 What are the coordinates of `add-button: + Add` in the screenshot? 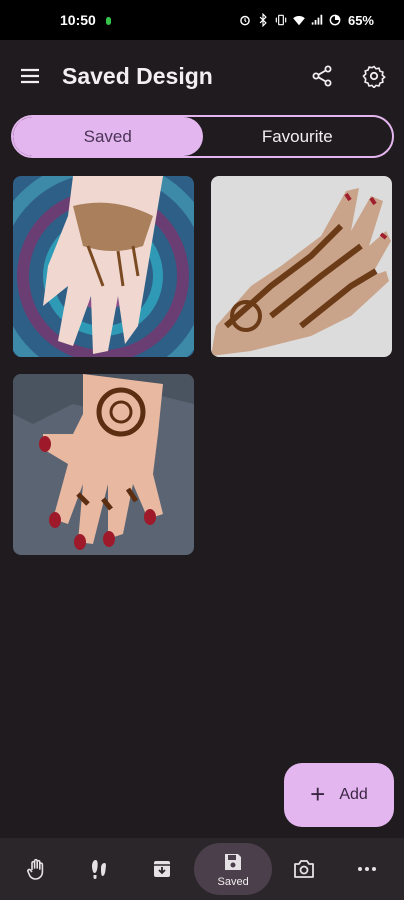 It's located at (339, 795).